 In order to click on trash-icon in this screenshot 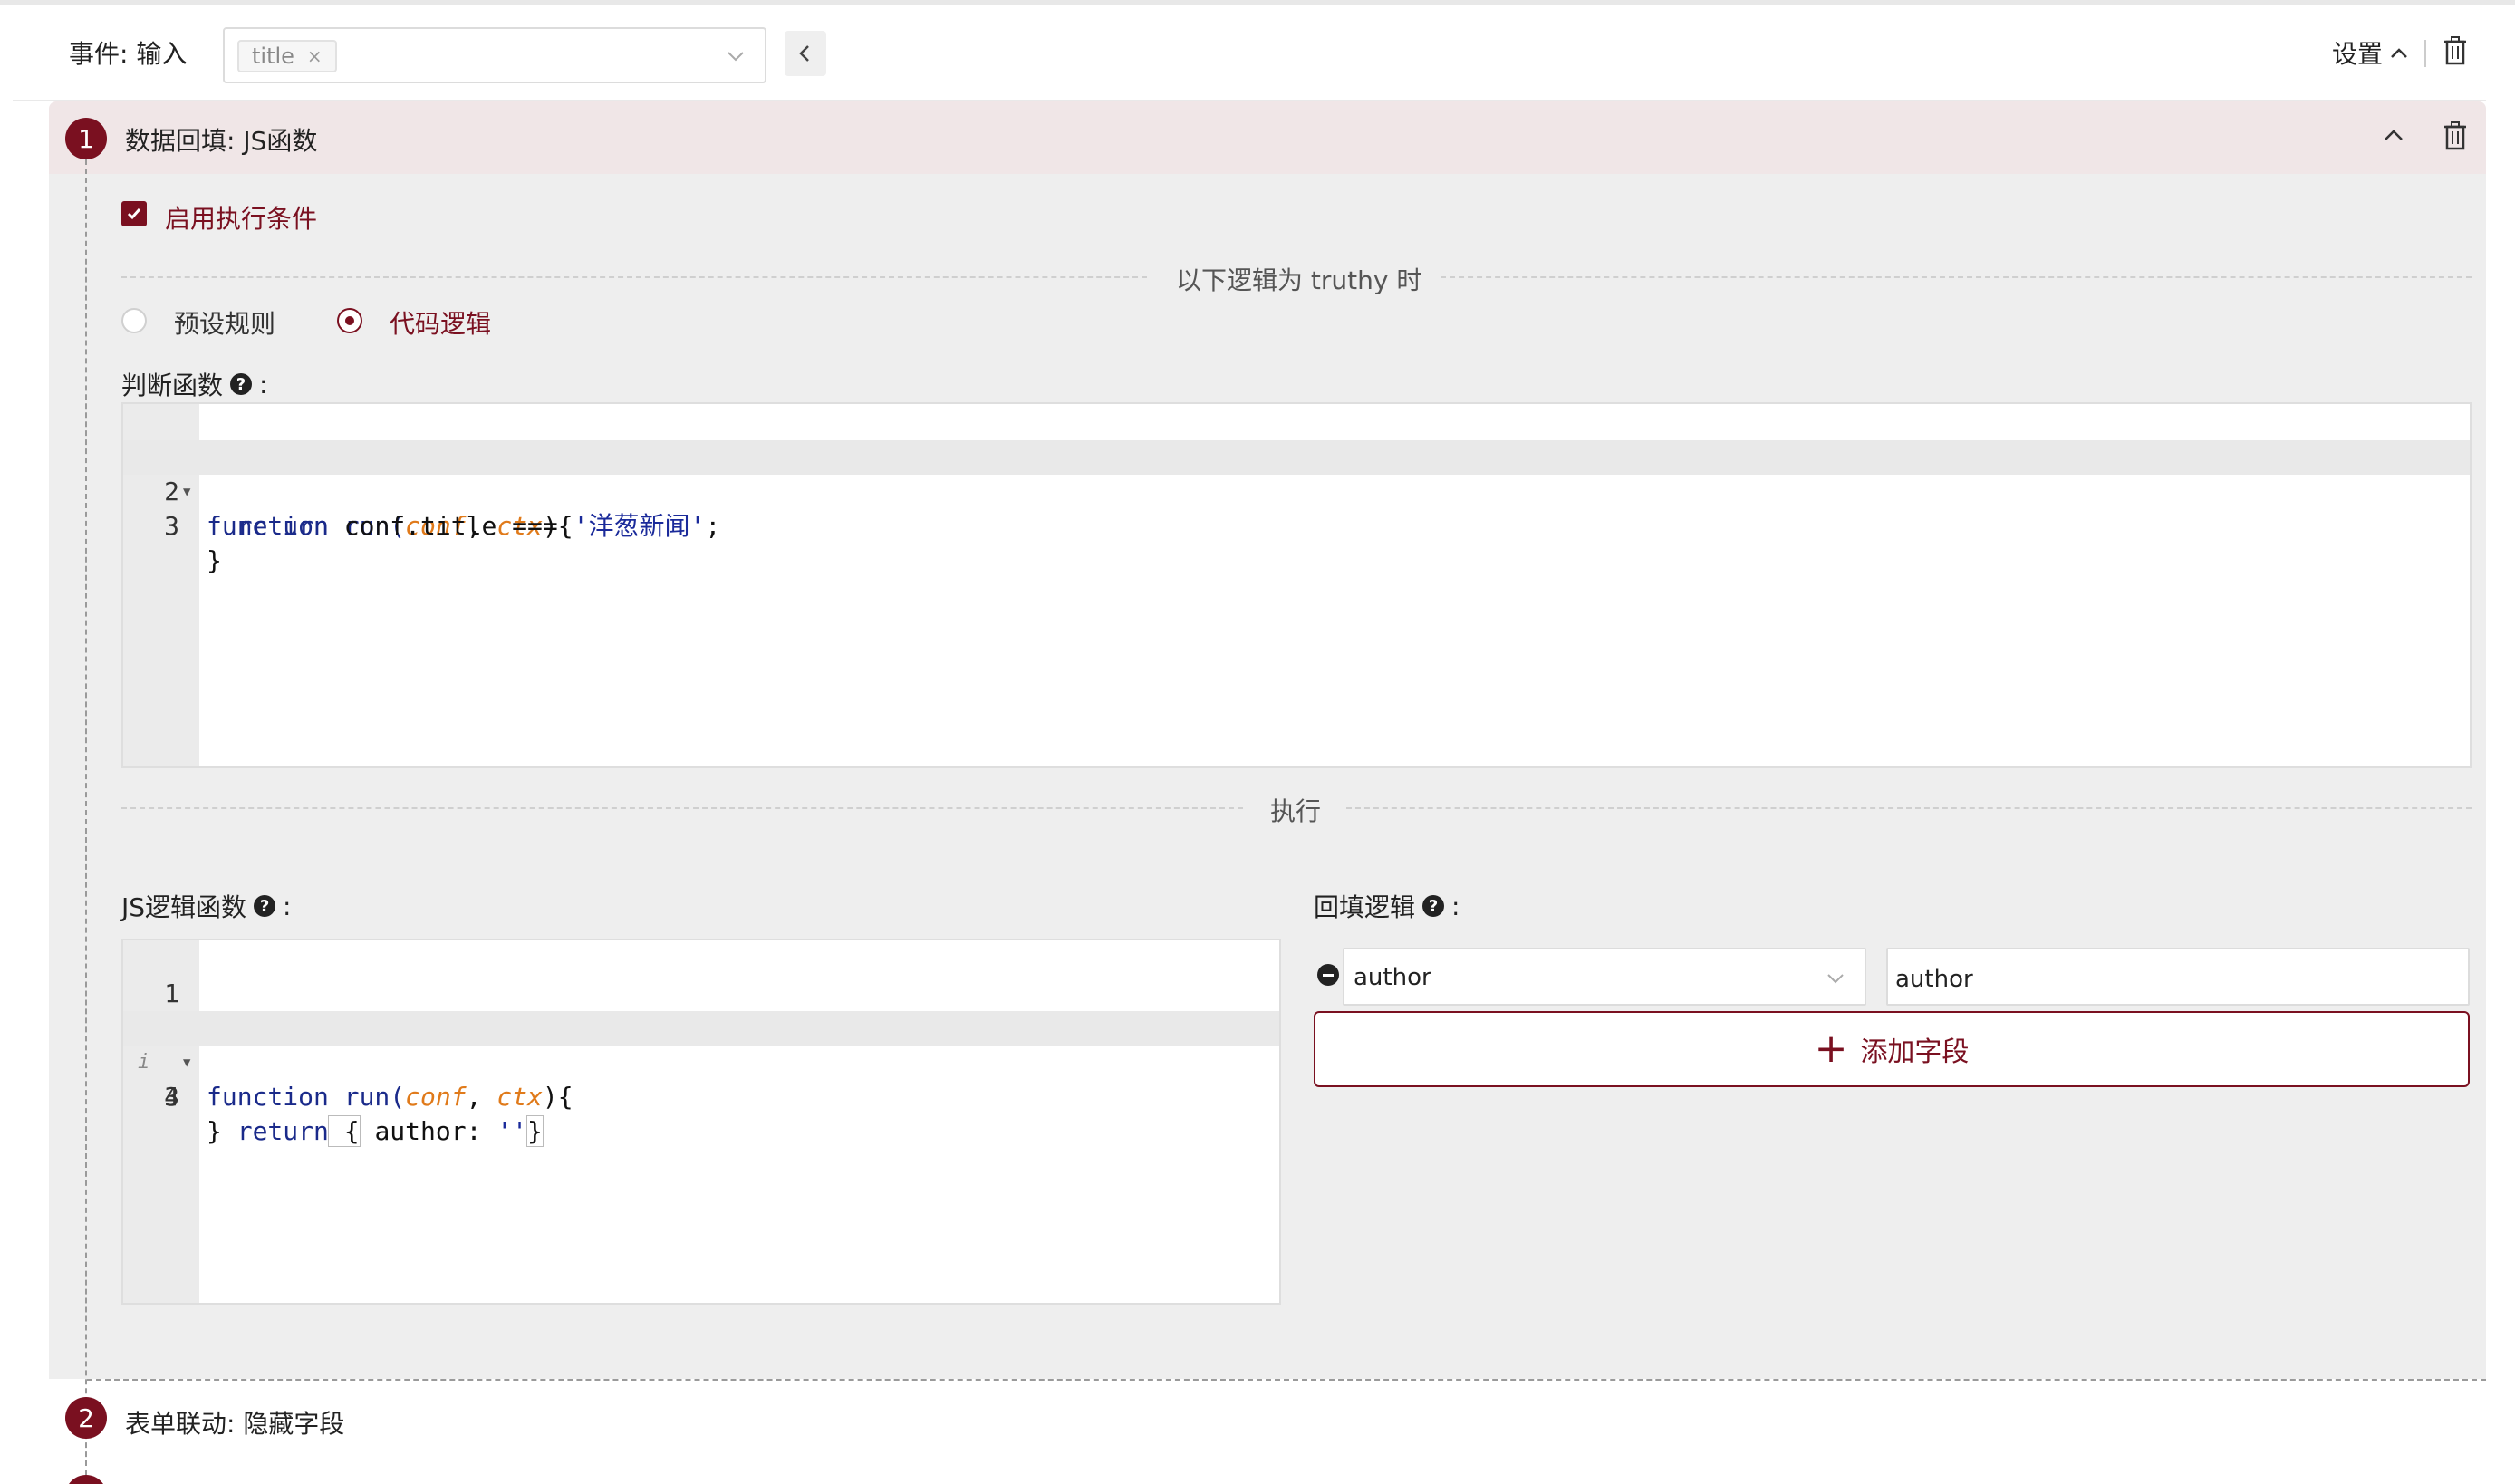, I will do `click(2456, 51)`.